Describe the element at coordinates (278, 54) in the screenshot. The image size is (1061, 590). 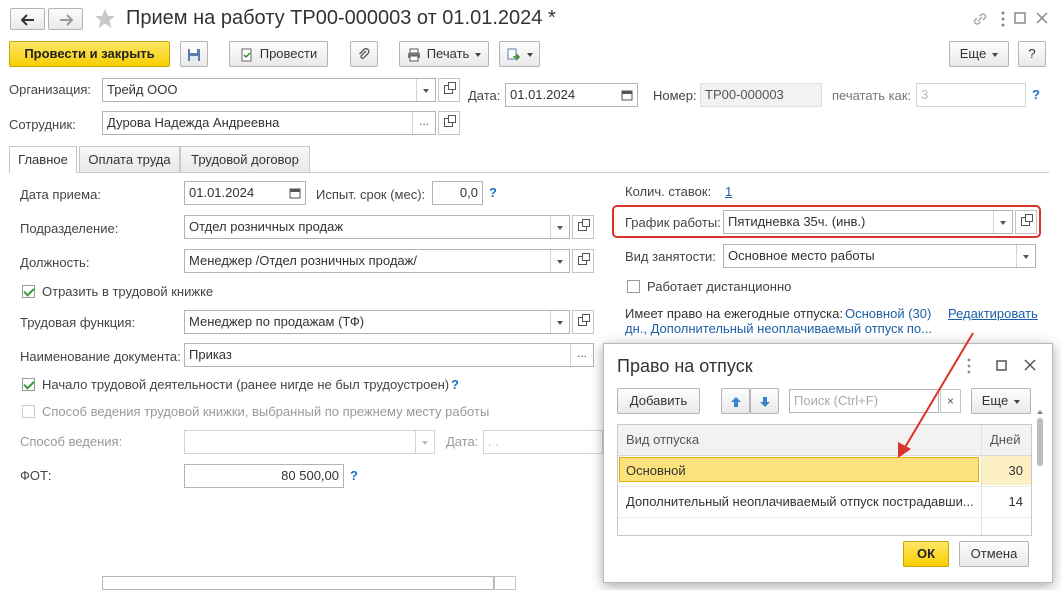
I see `post-button: Провести` at that location.